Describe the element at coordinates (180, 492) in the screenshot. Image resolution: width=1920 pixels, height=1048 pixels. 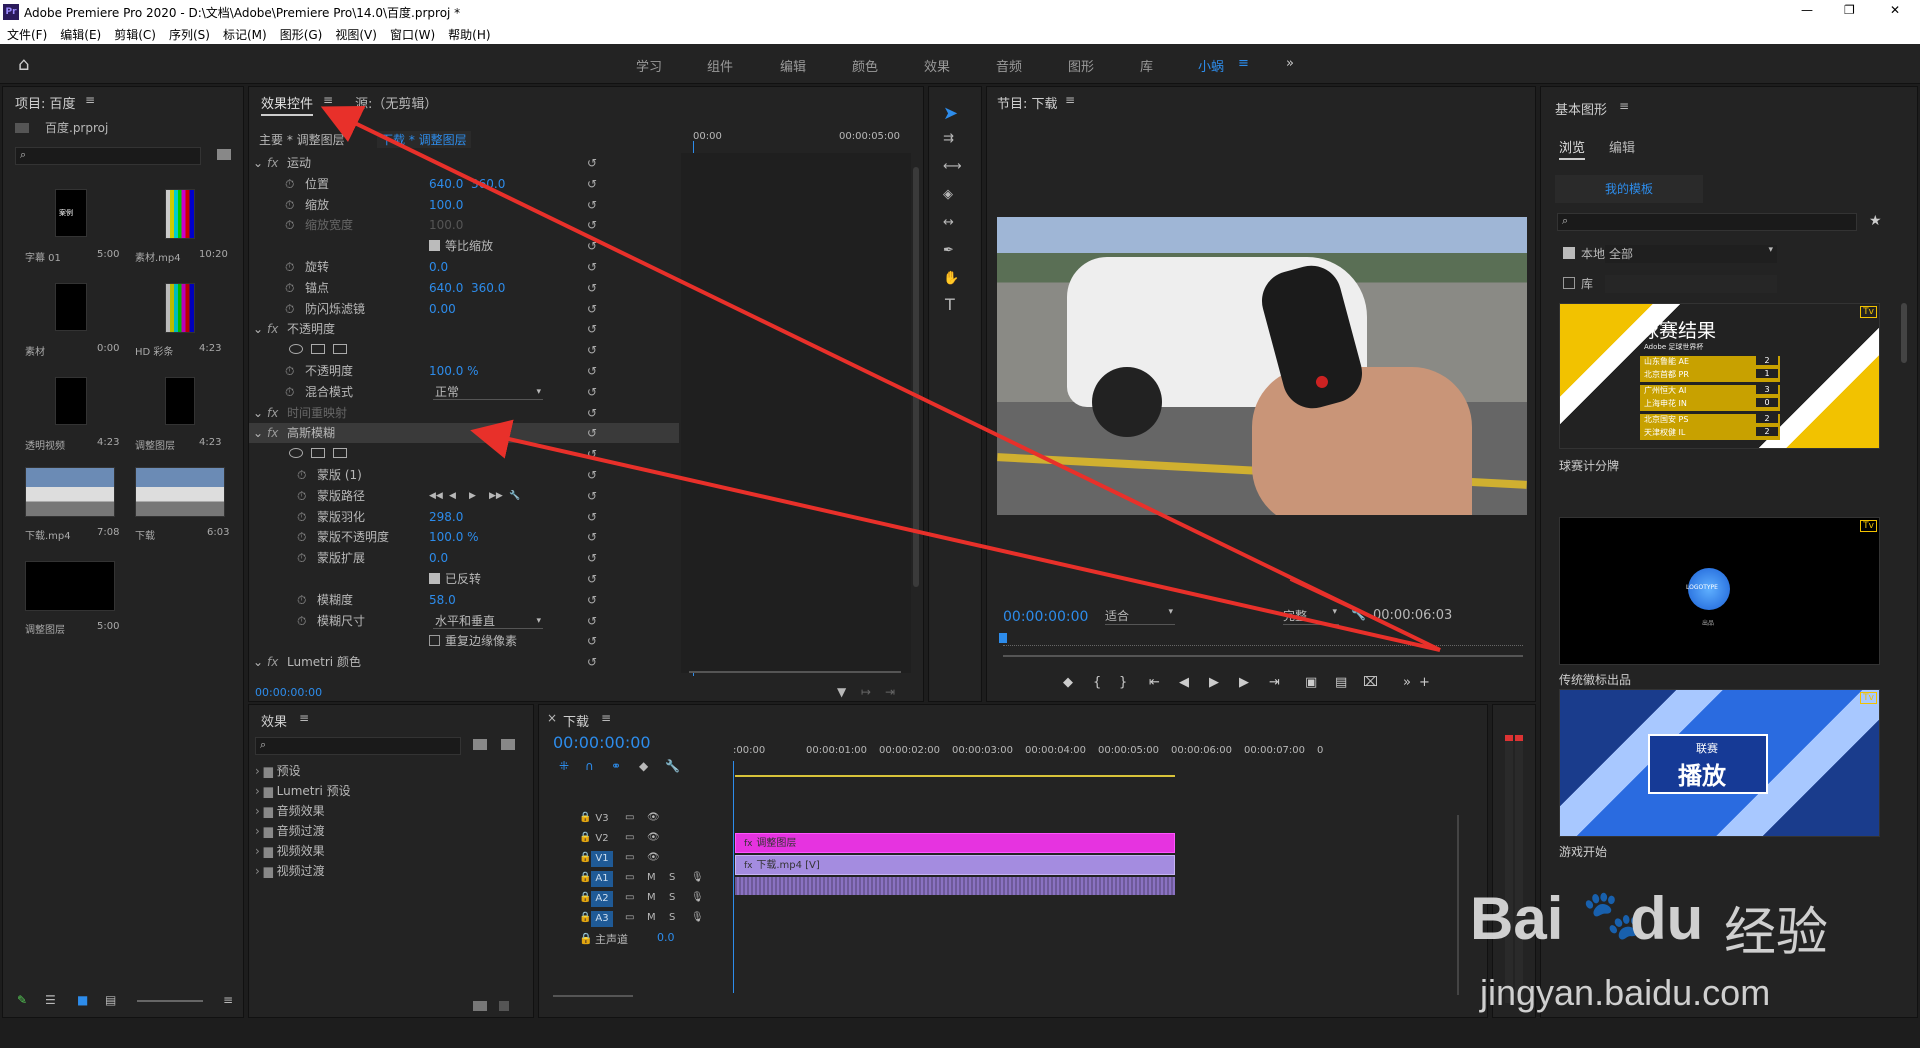
I see `thumb-download-sequence` at that location.